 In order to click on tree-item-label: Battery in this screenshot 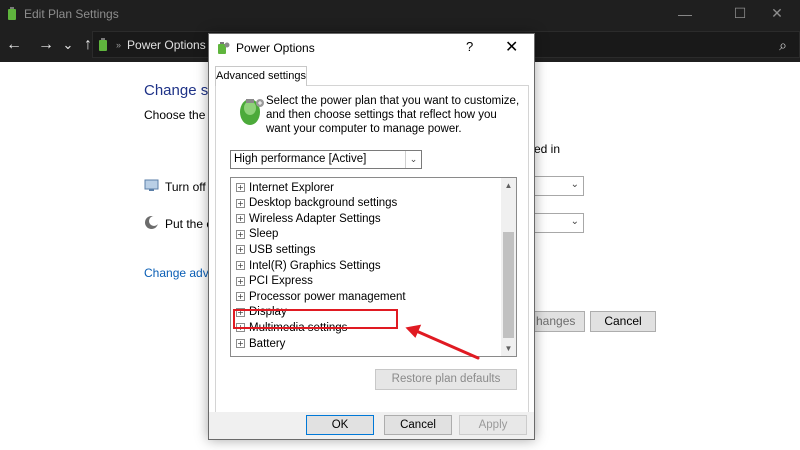, I will do `click(267, 343)`.